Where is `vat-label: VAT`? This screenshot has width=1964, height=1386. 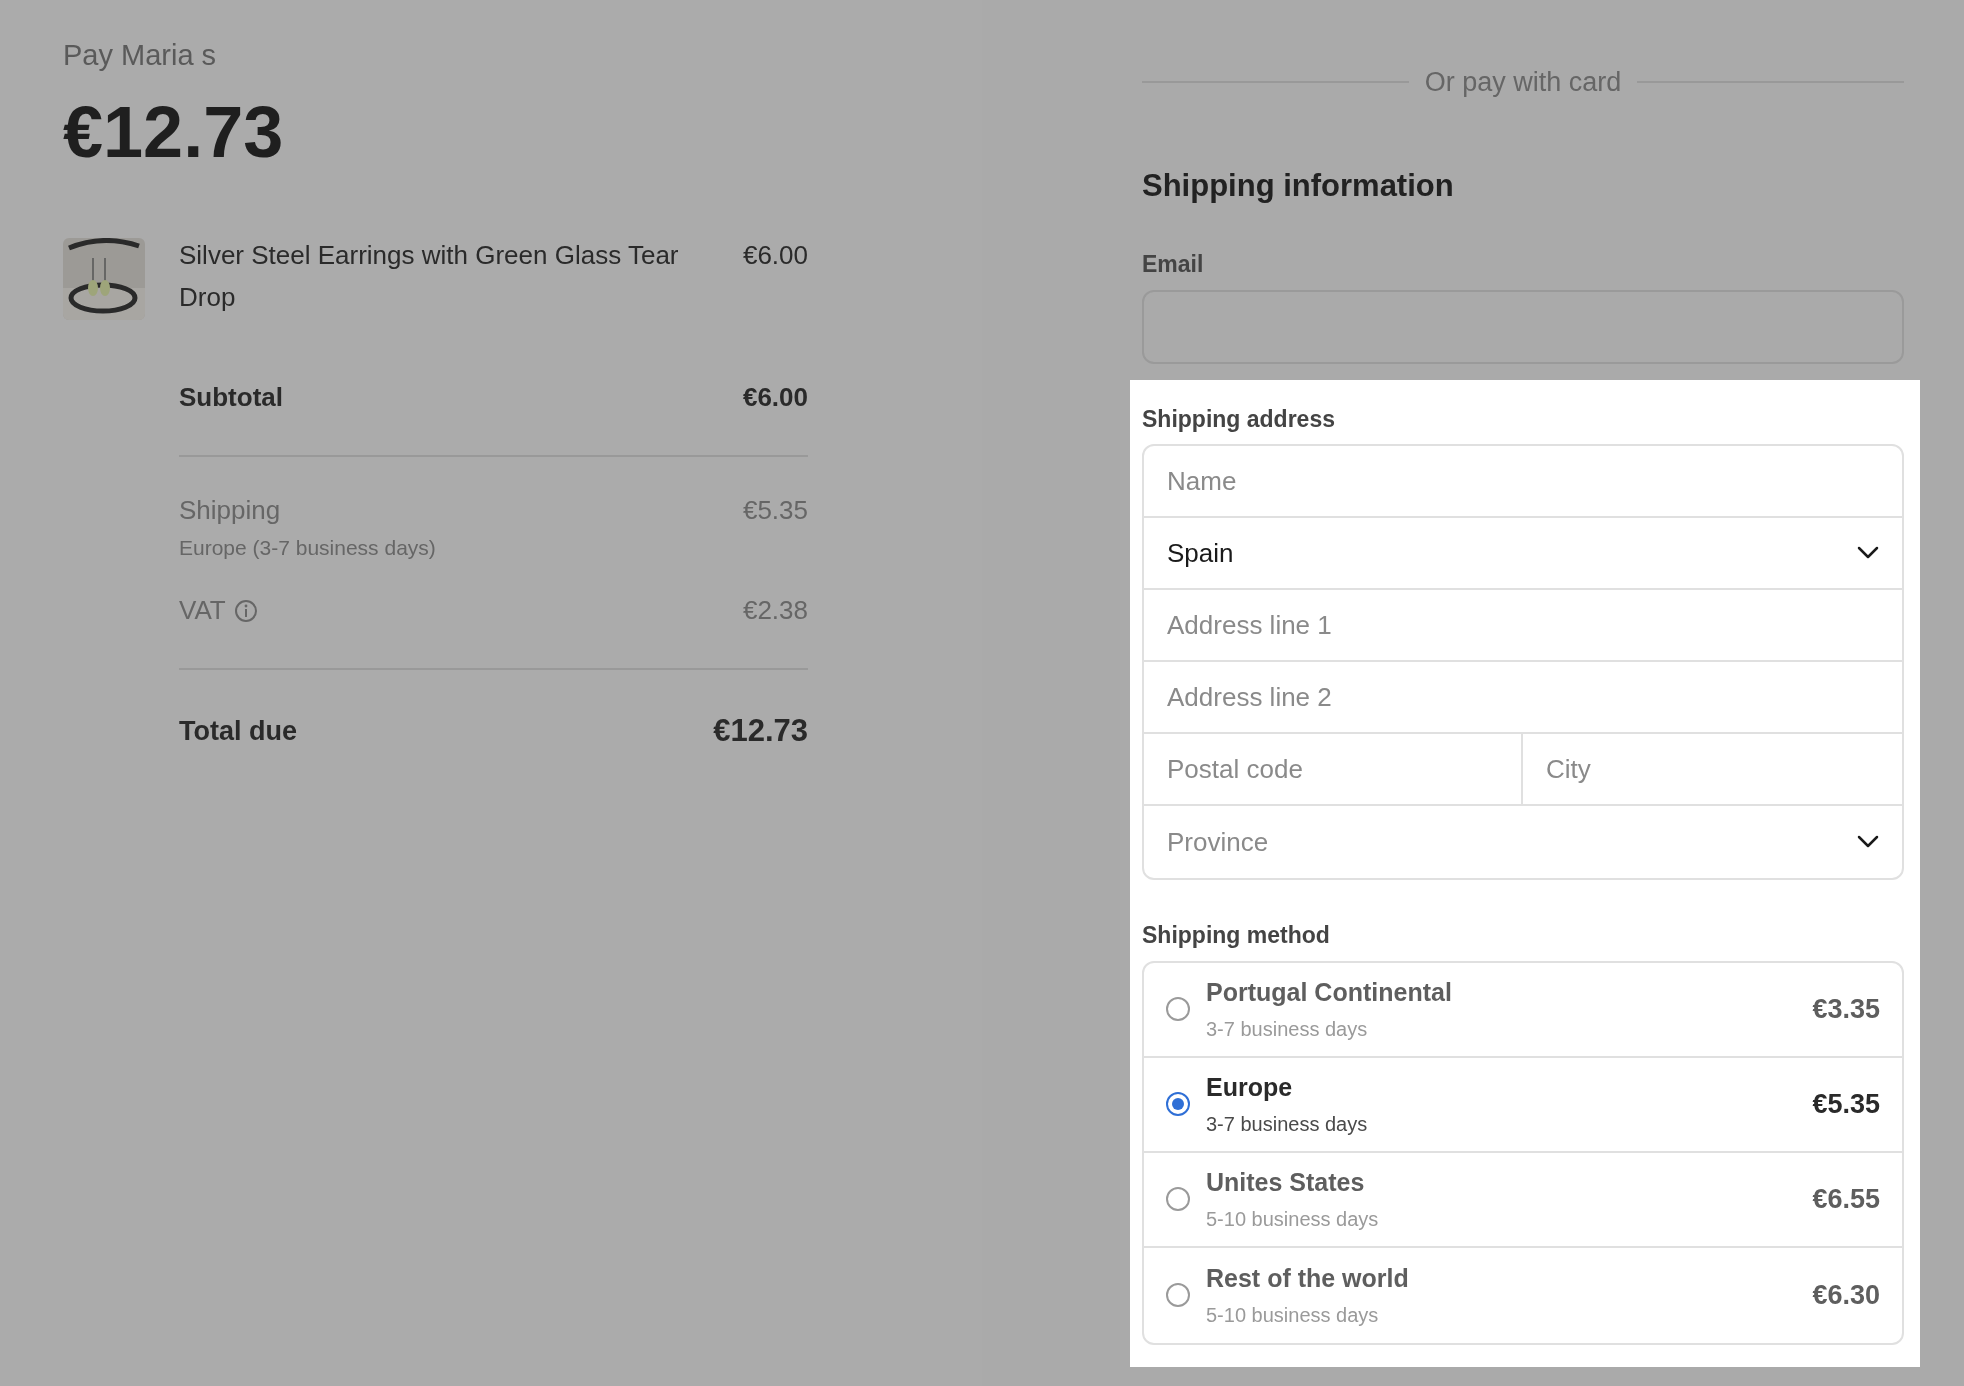 vat-label: VAT is located at coordinates (202, 610).